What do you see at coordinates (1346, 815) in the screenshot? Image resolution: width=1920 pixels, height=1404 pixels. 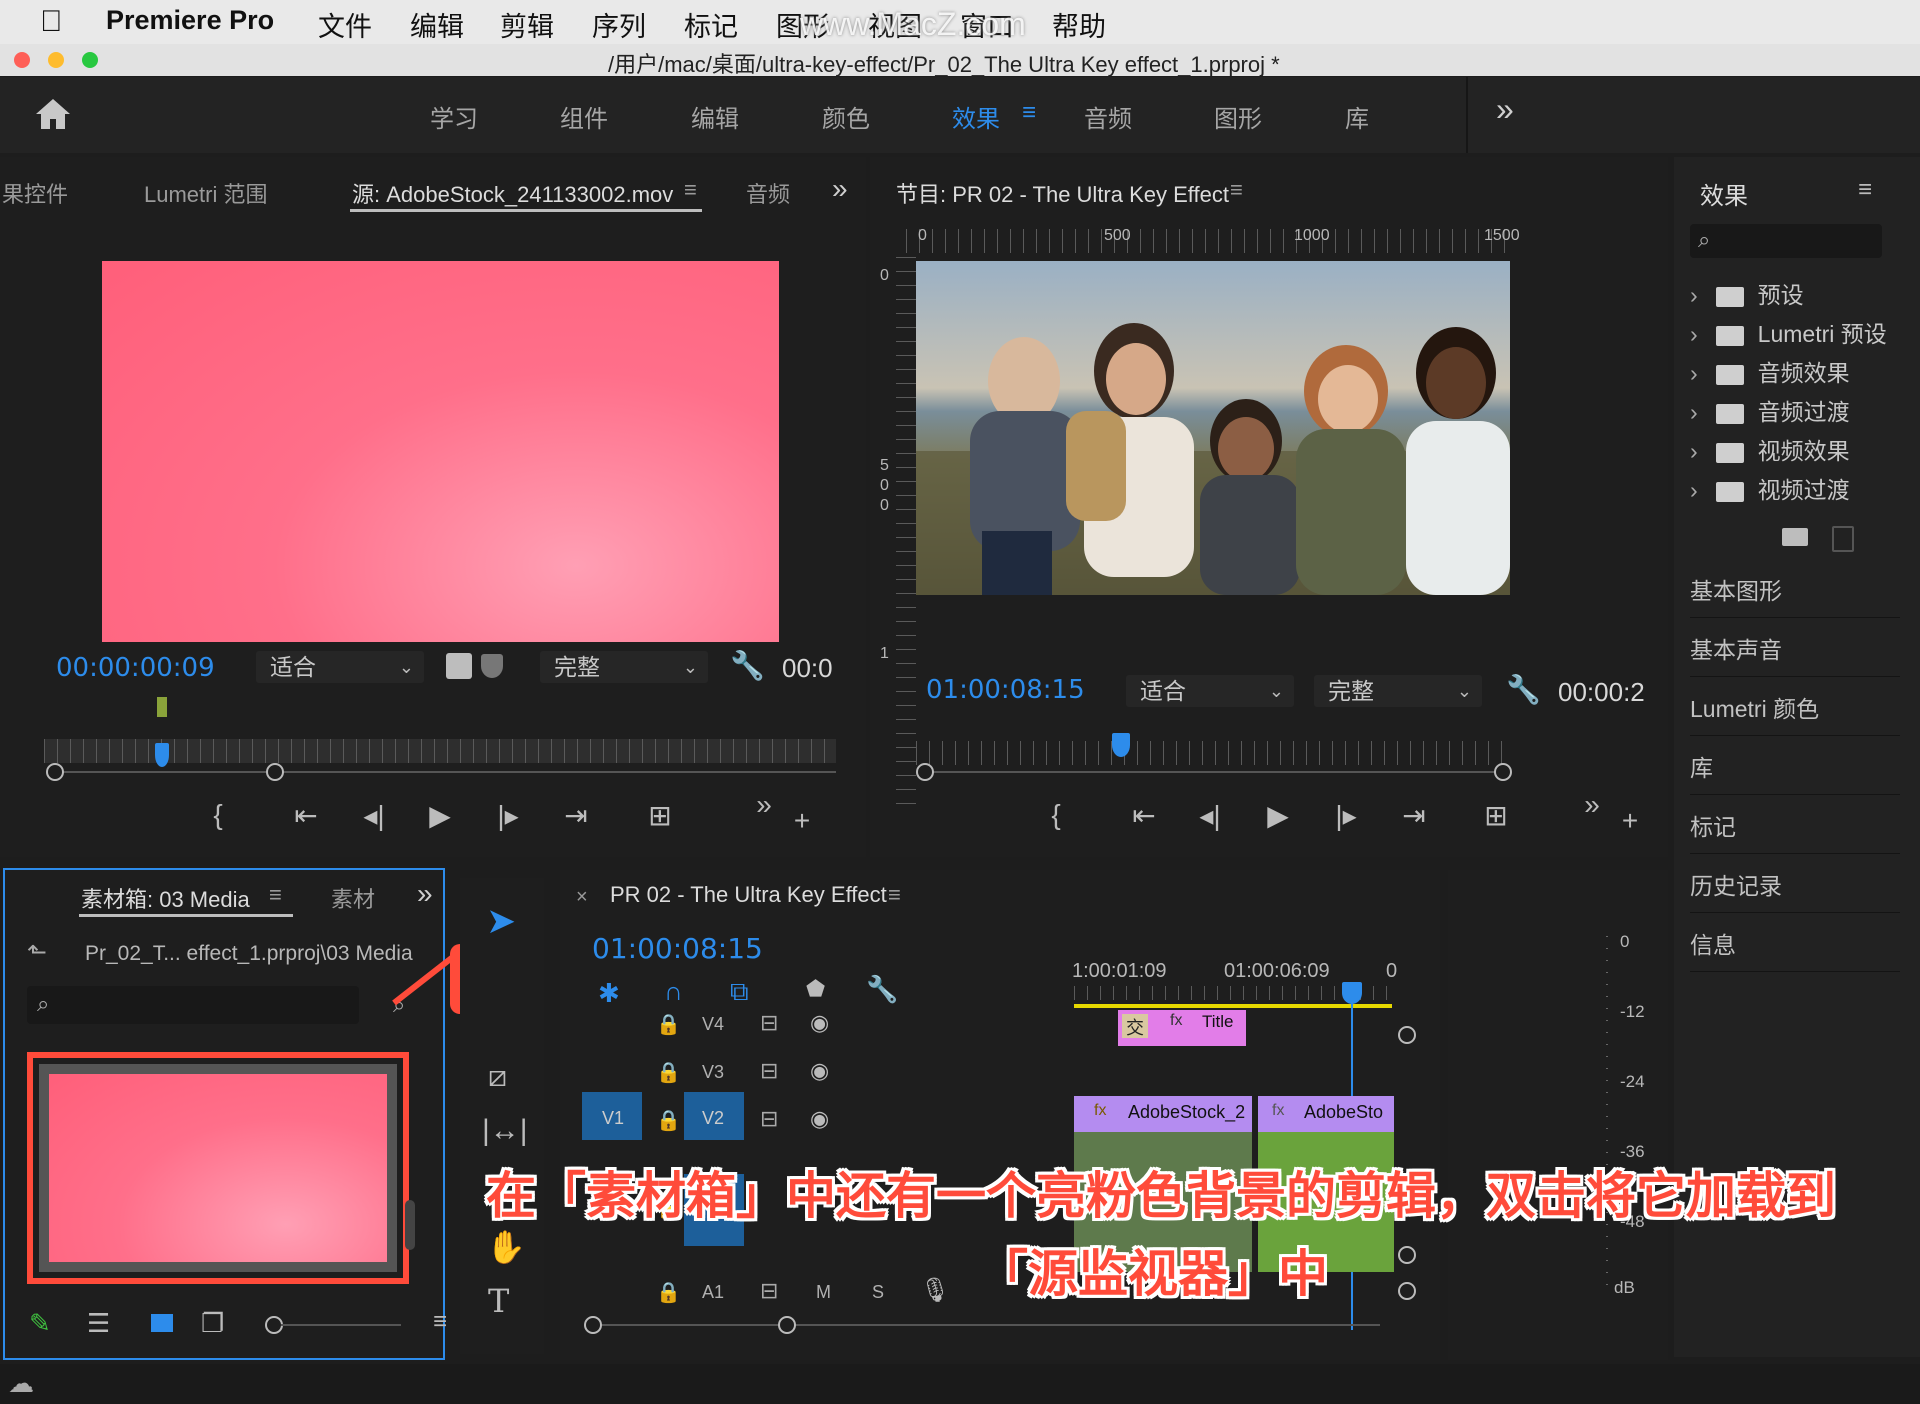 I see `program-step-forward-button: |▸` at bounding box center [1346, 815].